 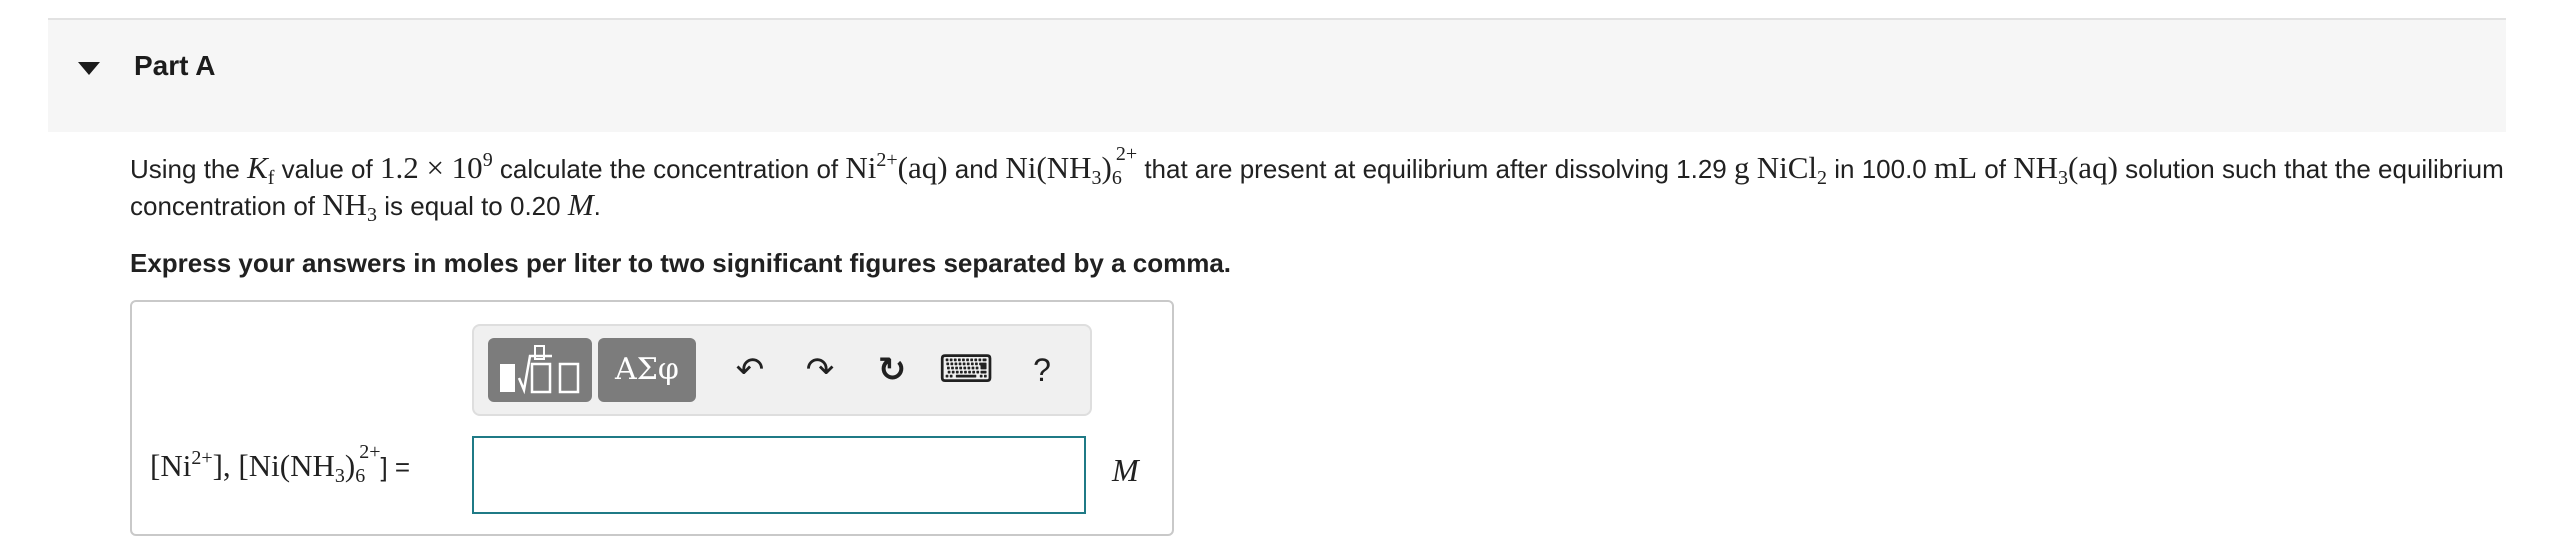 What do you see at coordinates (782, 370) in the screenshot?
I see `math-toolbar: ΑΣφ ↶ ↷ ↻ ⌨ ?` at bounding box center [782, 370].